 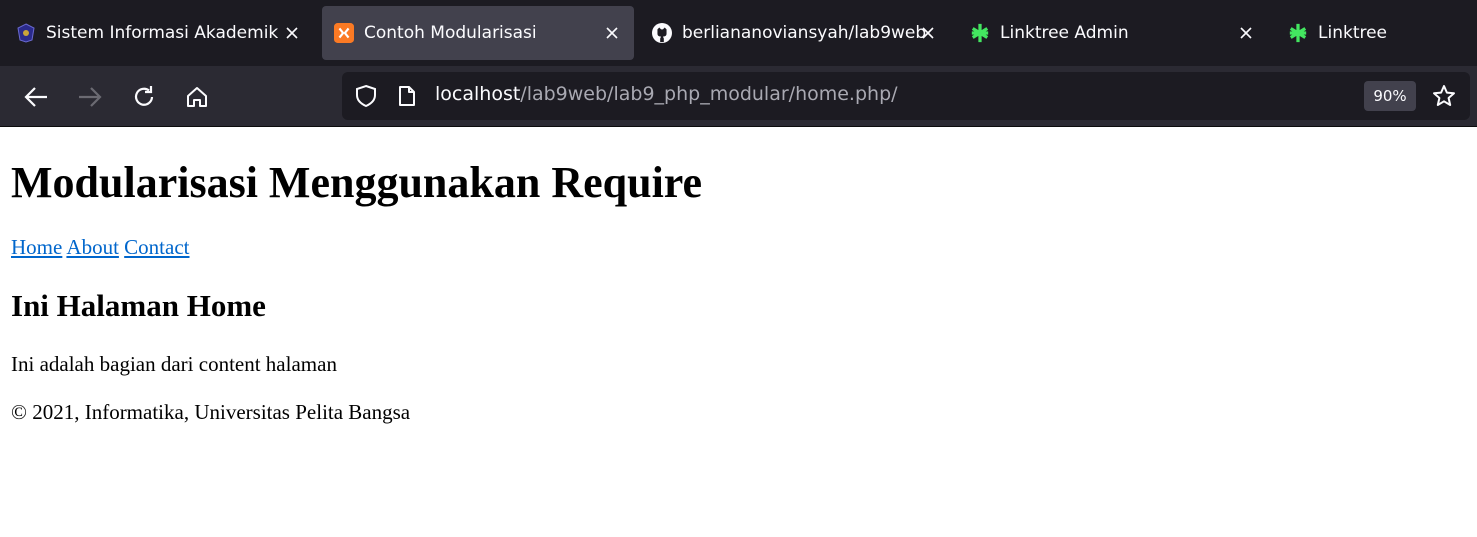 What do you see at coordinates (1064, 33) in the screenshot?
I see `tab-title: Linktree Admin` at bounding box center [1064, 33].